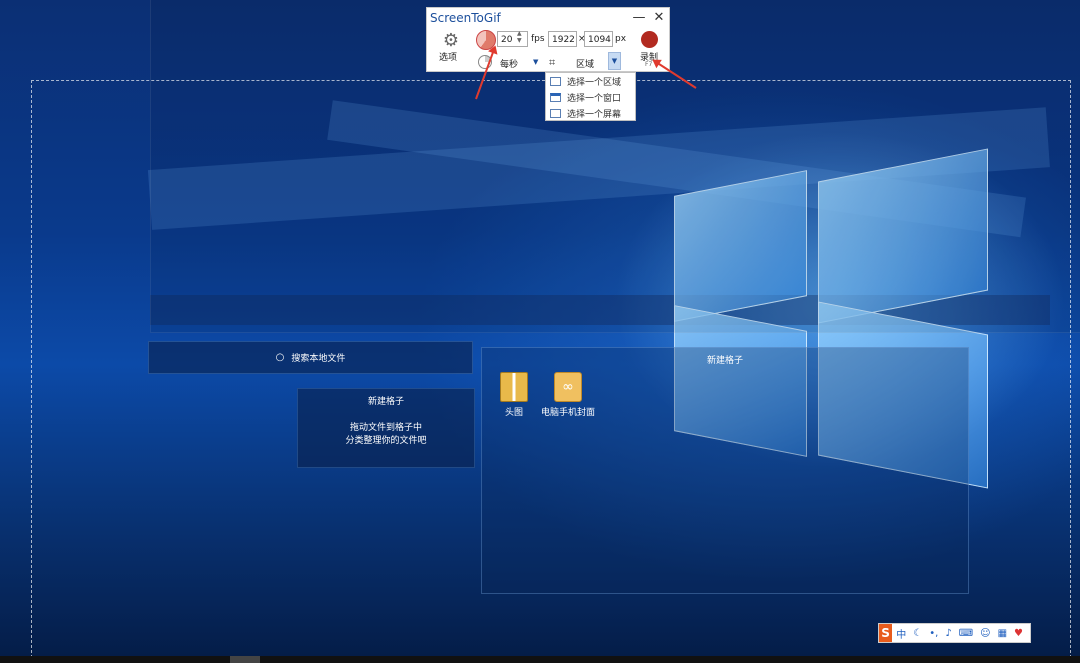 The height and width of the screenshot is (663, 1080). I want to click on menu-item-label: 选择一个屏幕, so click(594, 114).